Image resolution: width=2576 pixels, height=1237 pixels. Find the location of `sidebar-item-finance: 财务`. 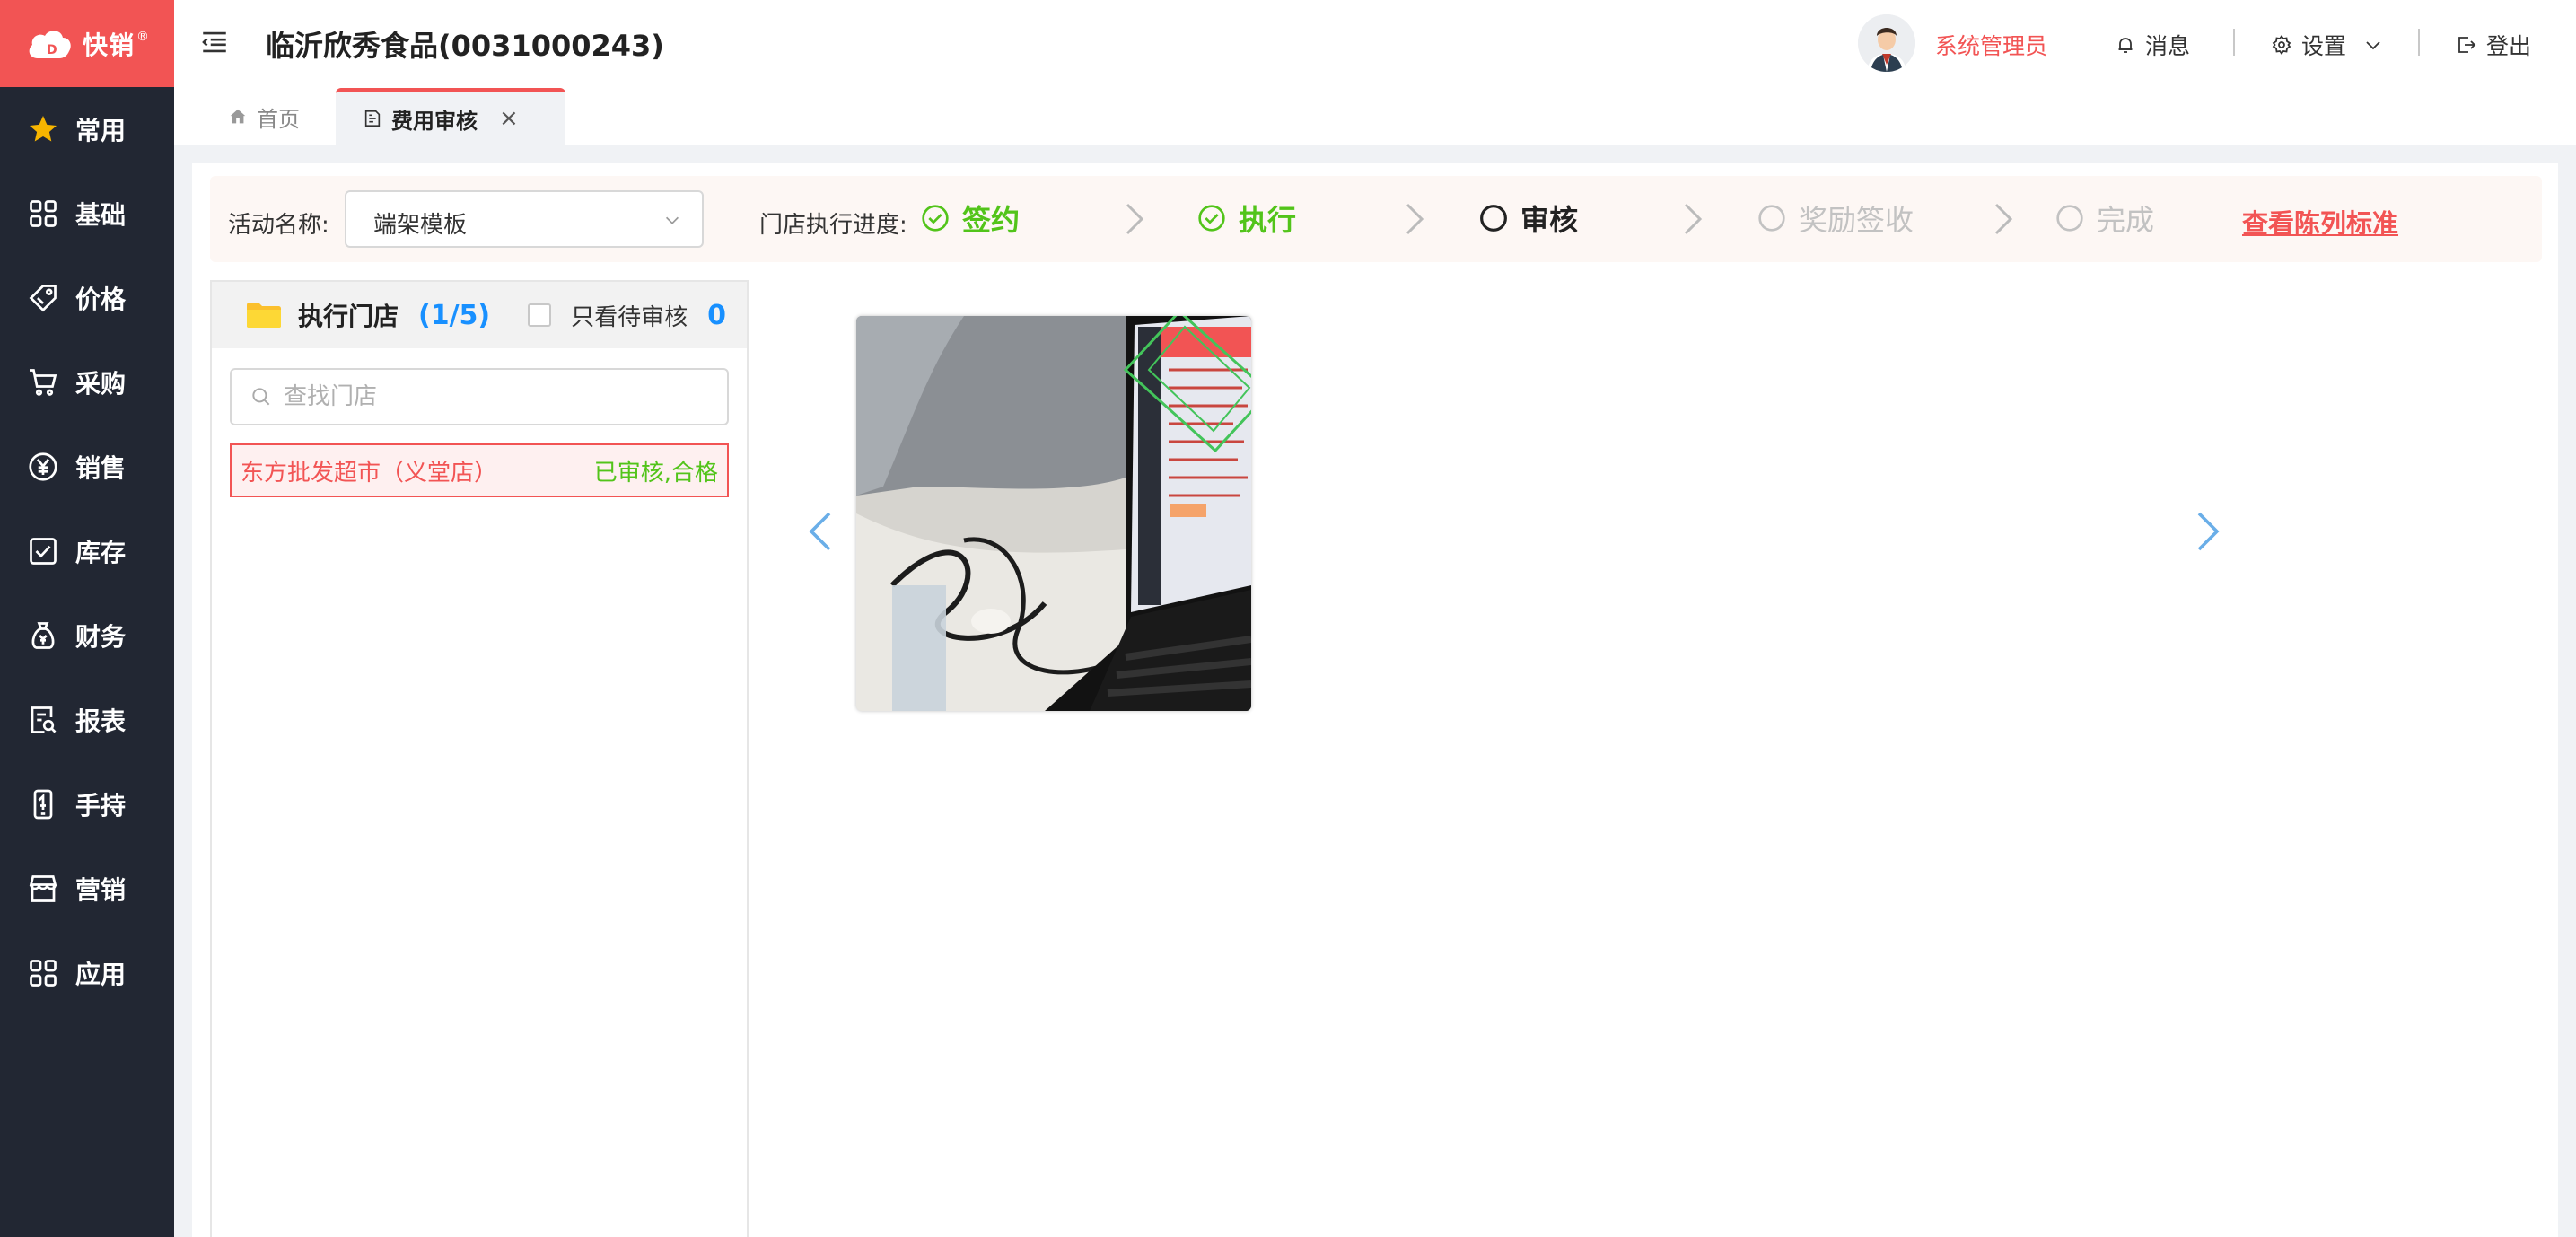

sidebar-item-finance: 财务 is located at coordinates (87, 636).